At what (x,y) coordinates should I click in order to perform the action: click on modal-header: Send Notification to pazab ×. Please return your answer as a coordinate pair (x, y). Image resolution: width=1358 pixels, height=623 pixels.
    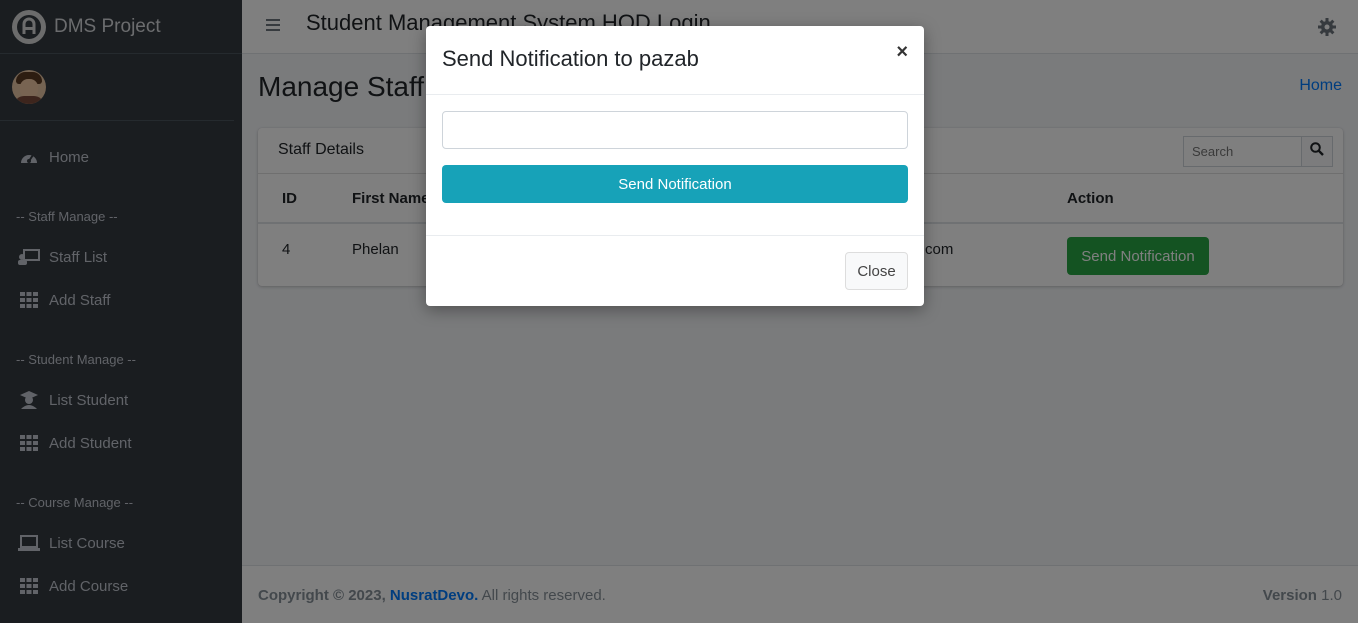
    Looking at the image, I should click on (675, 60).